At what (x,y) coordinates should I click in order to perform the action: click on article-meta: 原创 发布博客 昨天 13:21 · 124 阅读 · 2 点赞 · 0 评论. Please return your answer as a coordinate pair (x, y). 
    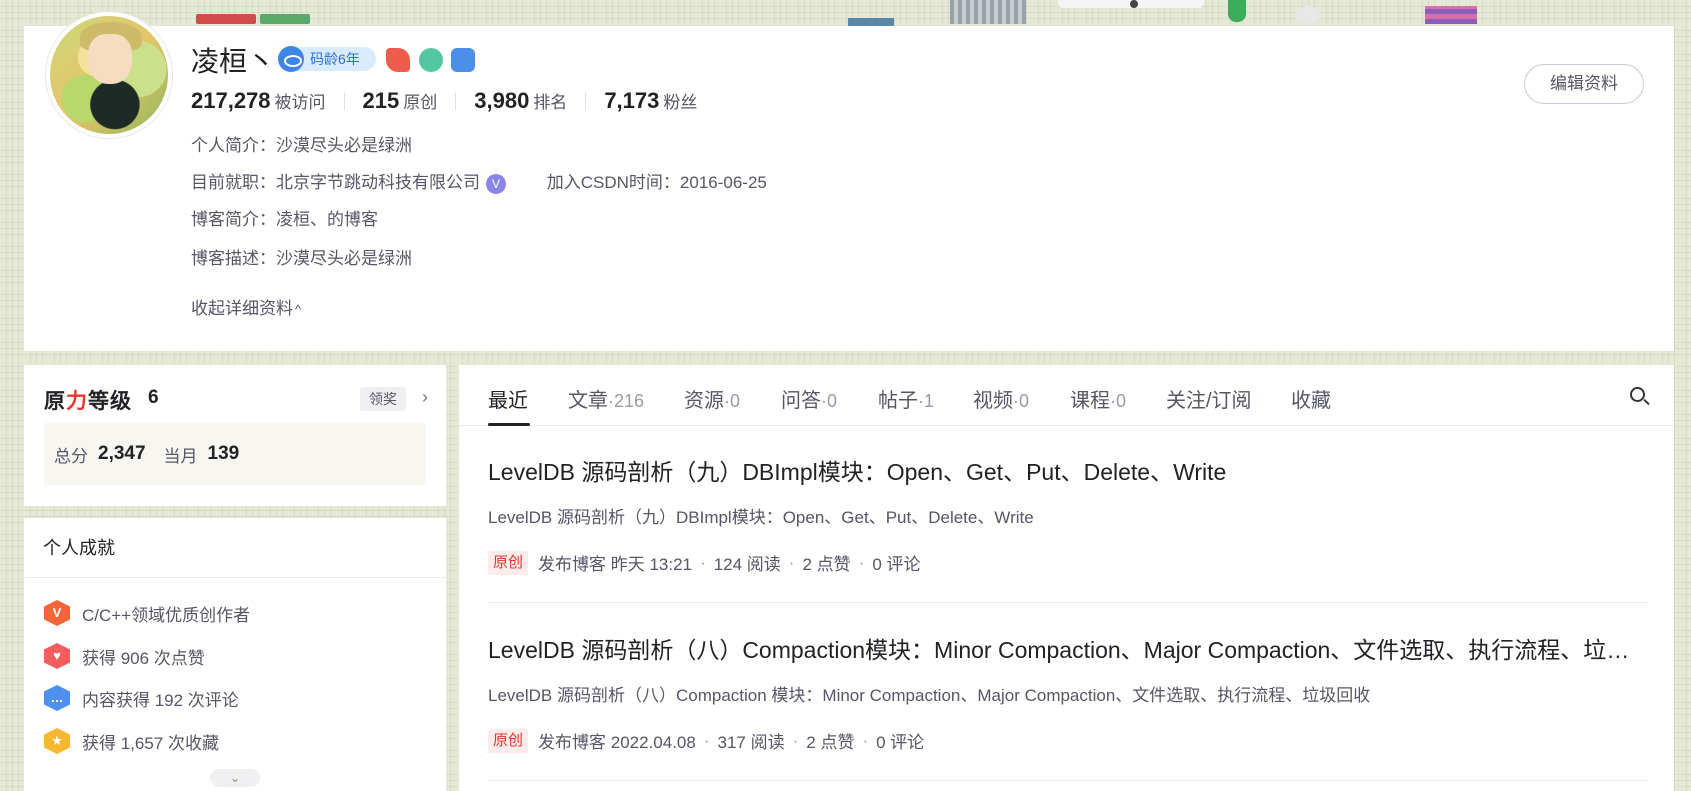
    Looking at the image, I should click on (1068, 562).